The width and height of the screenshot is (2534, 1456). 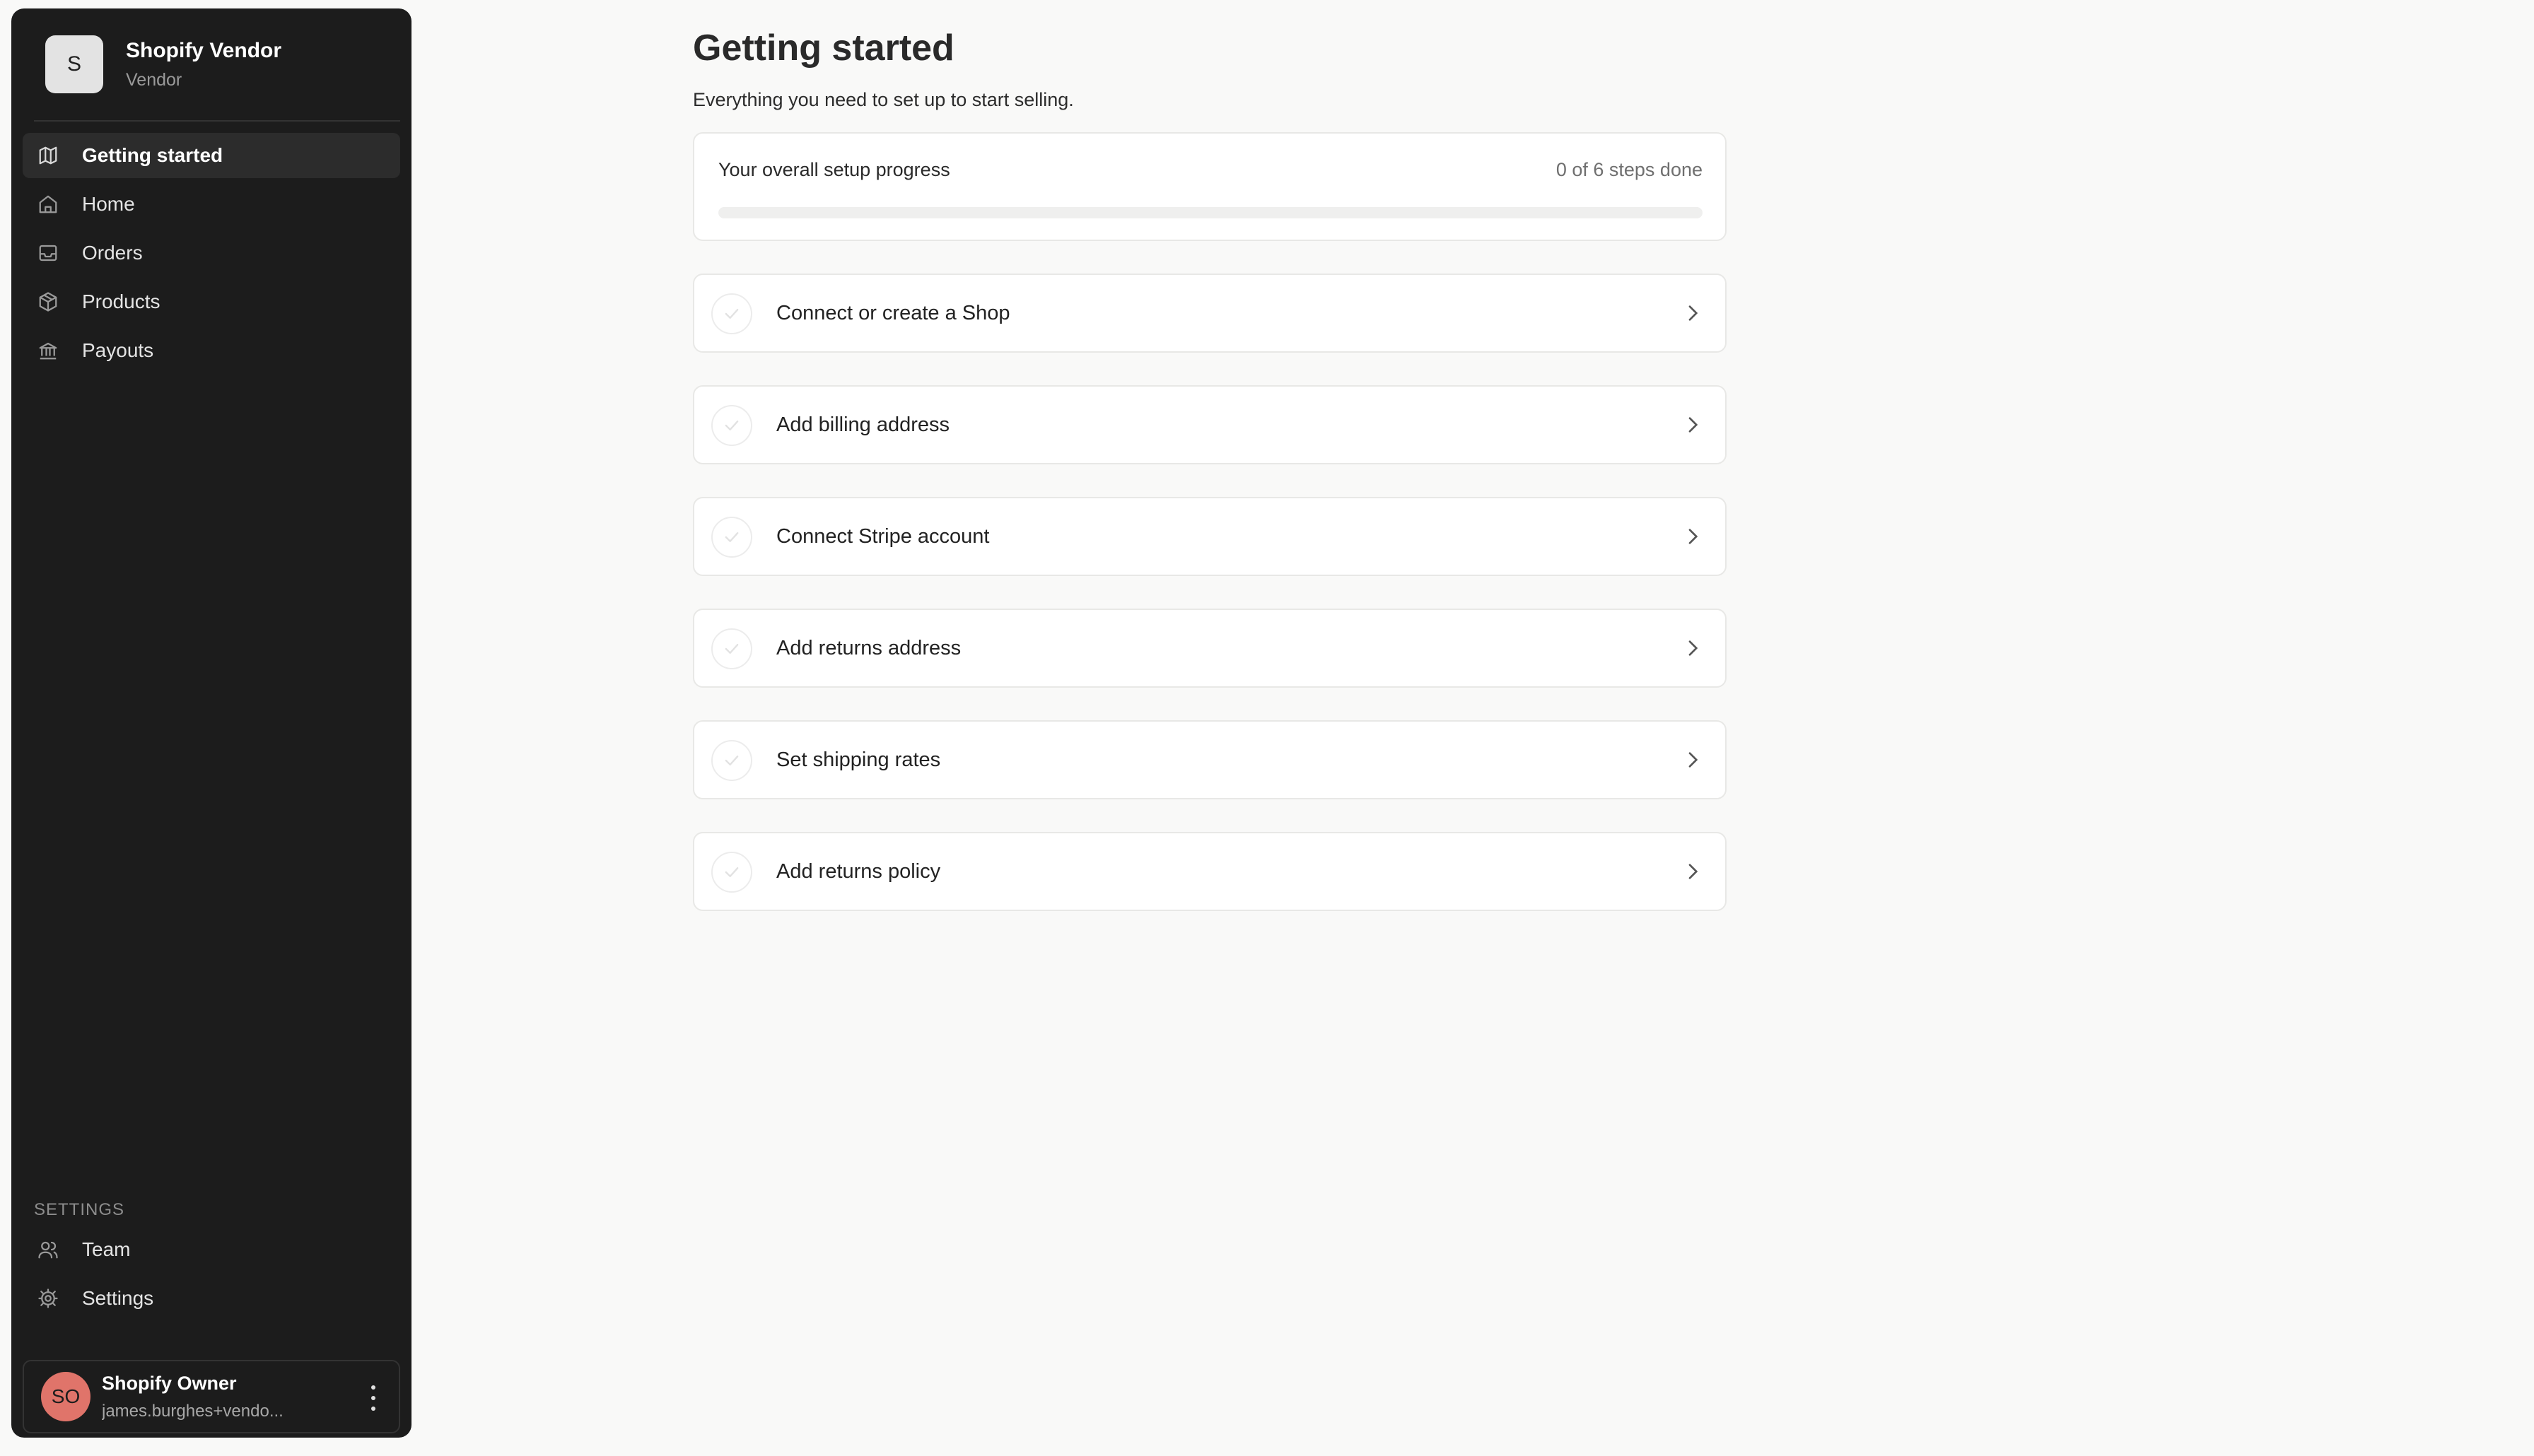 What do you see at coordinates (106, 1249) in the screenshot?
I see `sidebar-item-label: Team` at bounding box center [106, 1249].